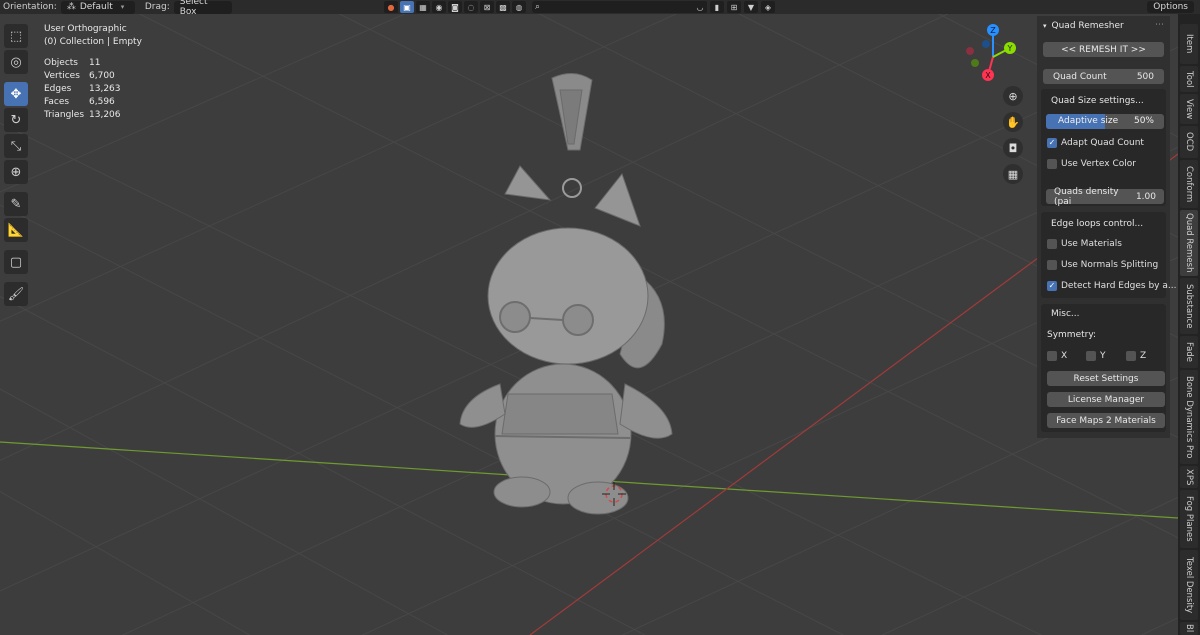 The image size is (1200, 635). I want to click on checkbox-label: Use Vertex Color, so click(1098, 164).